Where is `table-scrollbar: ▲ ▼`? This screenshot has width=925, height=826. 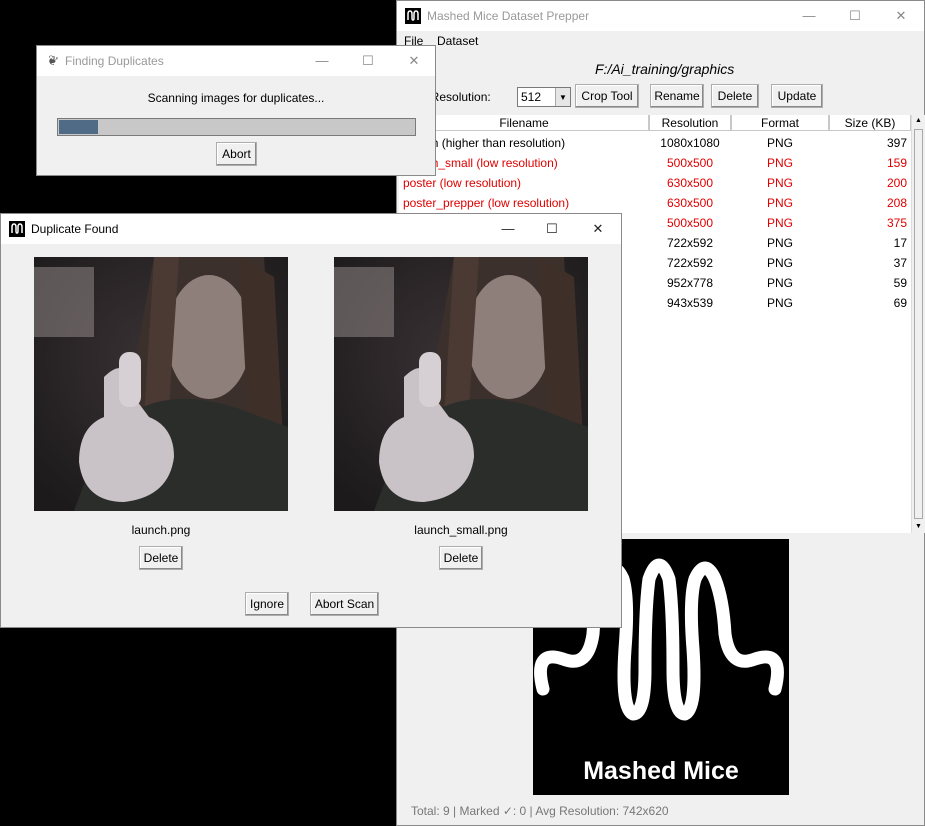
table-scrollbar: ▲ ▼ is located at coordinates (918, 324).